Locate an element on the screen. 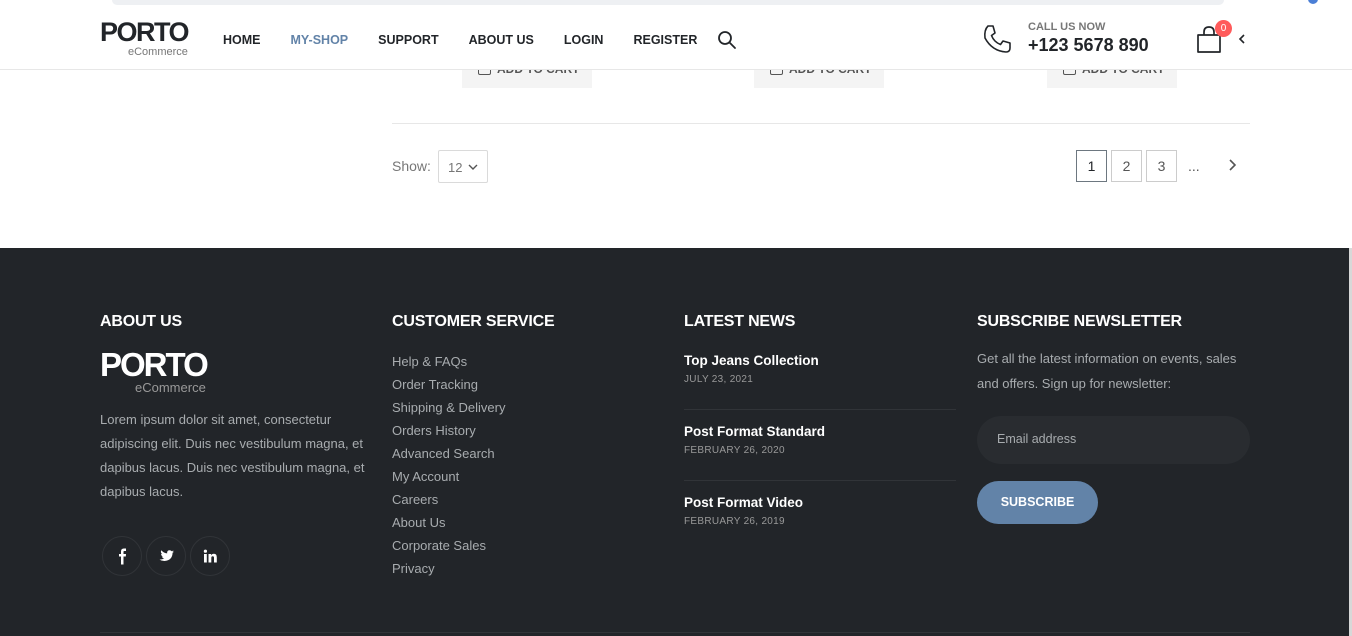 The height and width of the screenshot is (636, 1352). product-divider is located at coordinates (821, 123).